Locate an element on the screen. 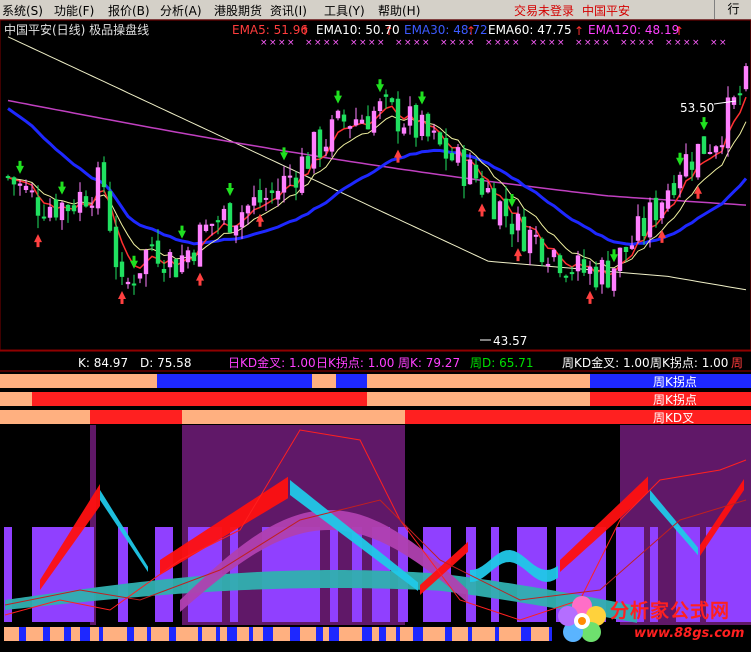 This screenshot has height=652, width=751. band-label-1: 周K拐点 is located at coordinates (675, 382).